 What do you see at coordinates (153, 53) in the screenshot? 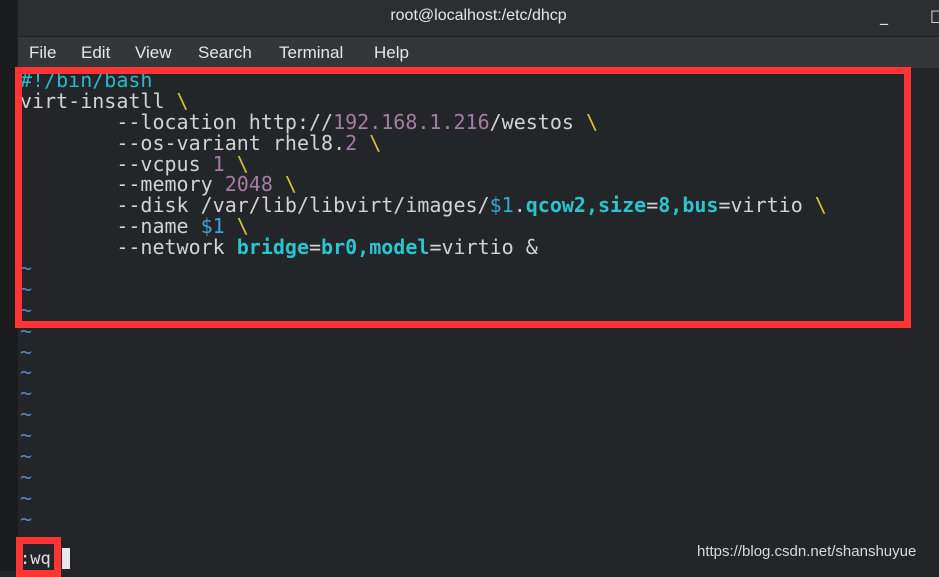
I see `menu-view: View` at bounding box center [153, 53].